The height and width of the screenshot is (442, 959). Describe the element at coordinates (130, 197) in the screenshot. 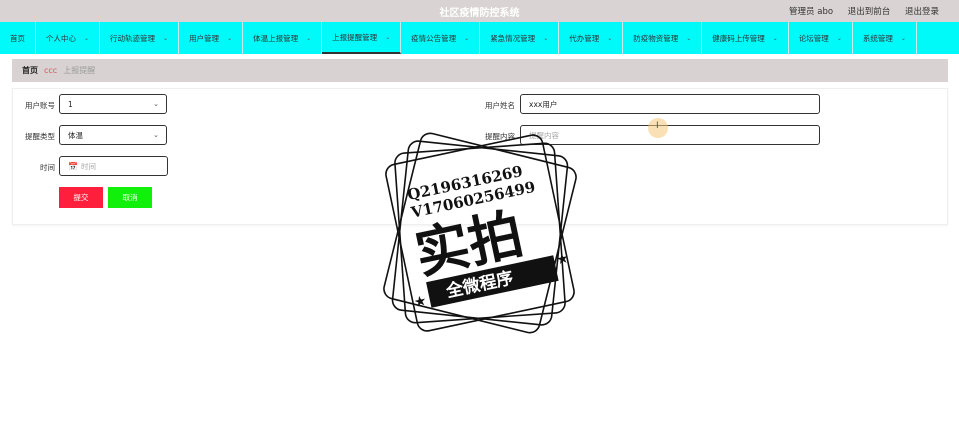

I see `cancel-button: 取消` at that location.